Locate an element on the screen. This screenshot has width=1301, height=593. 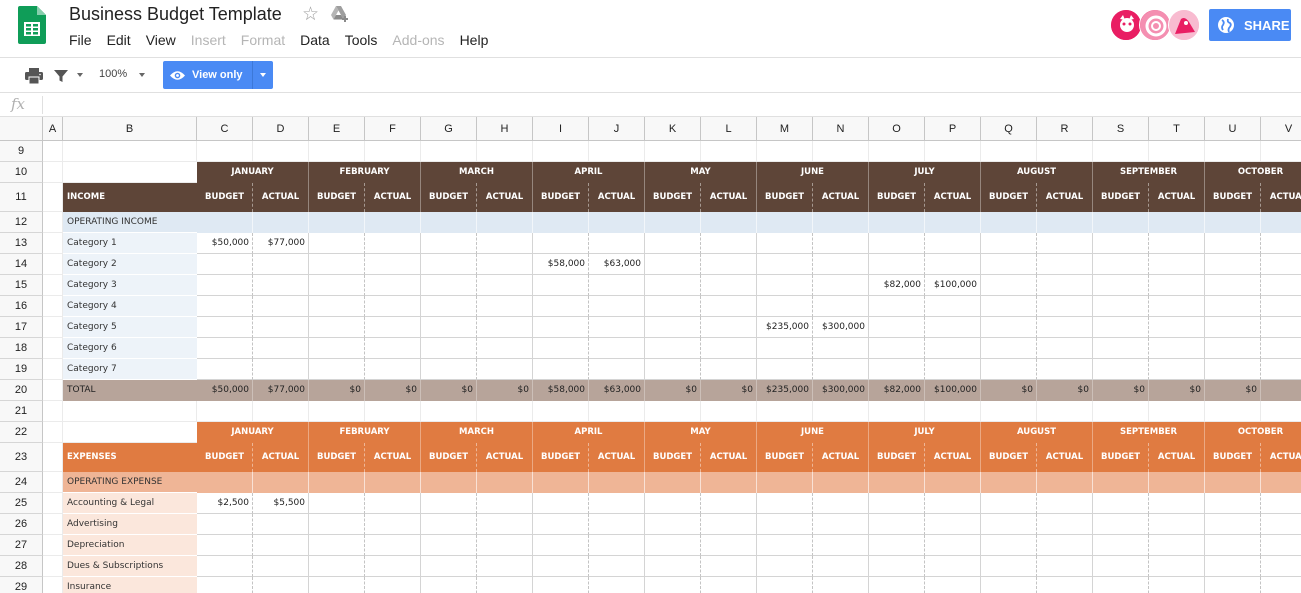
category-label: Category 2 is located at coordinates (130, 264).